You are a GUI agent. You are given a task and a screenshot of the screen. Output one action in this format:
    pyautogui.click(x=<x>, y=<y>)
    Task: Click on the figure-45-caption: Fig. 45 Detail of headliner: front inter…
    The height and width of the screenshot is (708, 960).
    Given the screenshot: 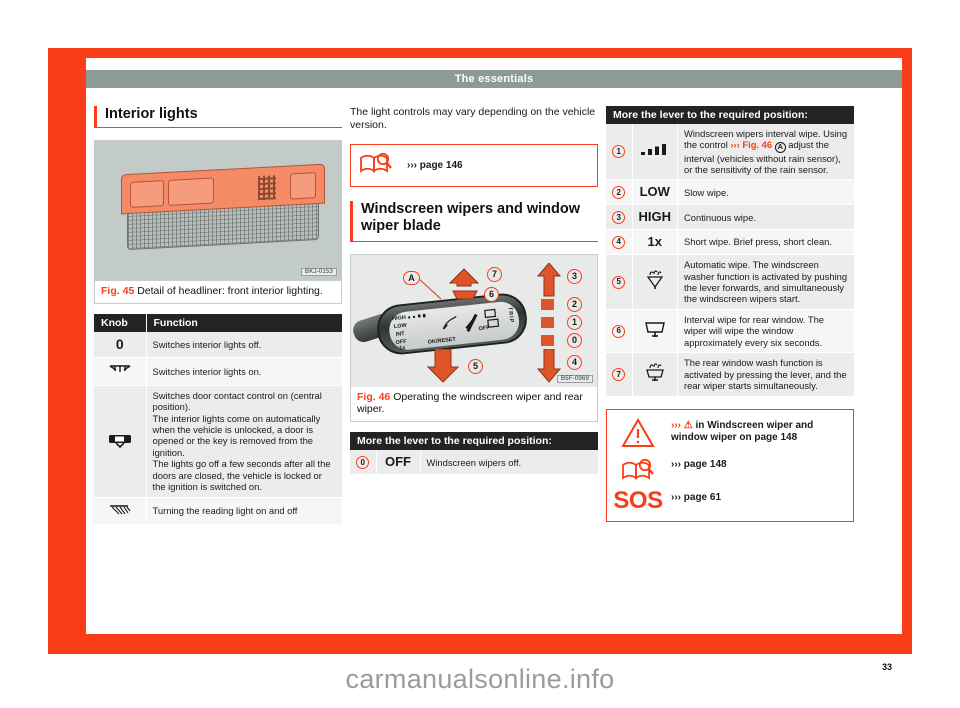 What is the action you would take?
    pyautogui.click(x=218, y=292)
    